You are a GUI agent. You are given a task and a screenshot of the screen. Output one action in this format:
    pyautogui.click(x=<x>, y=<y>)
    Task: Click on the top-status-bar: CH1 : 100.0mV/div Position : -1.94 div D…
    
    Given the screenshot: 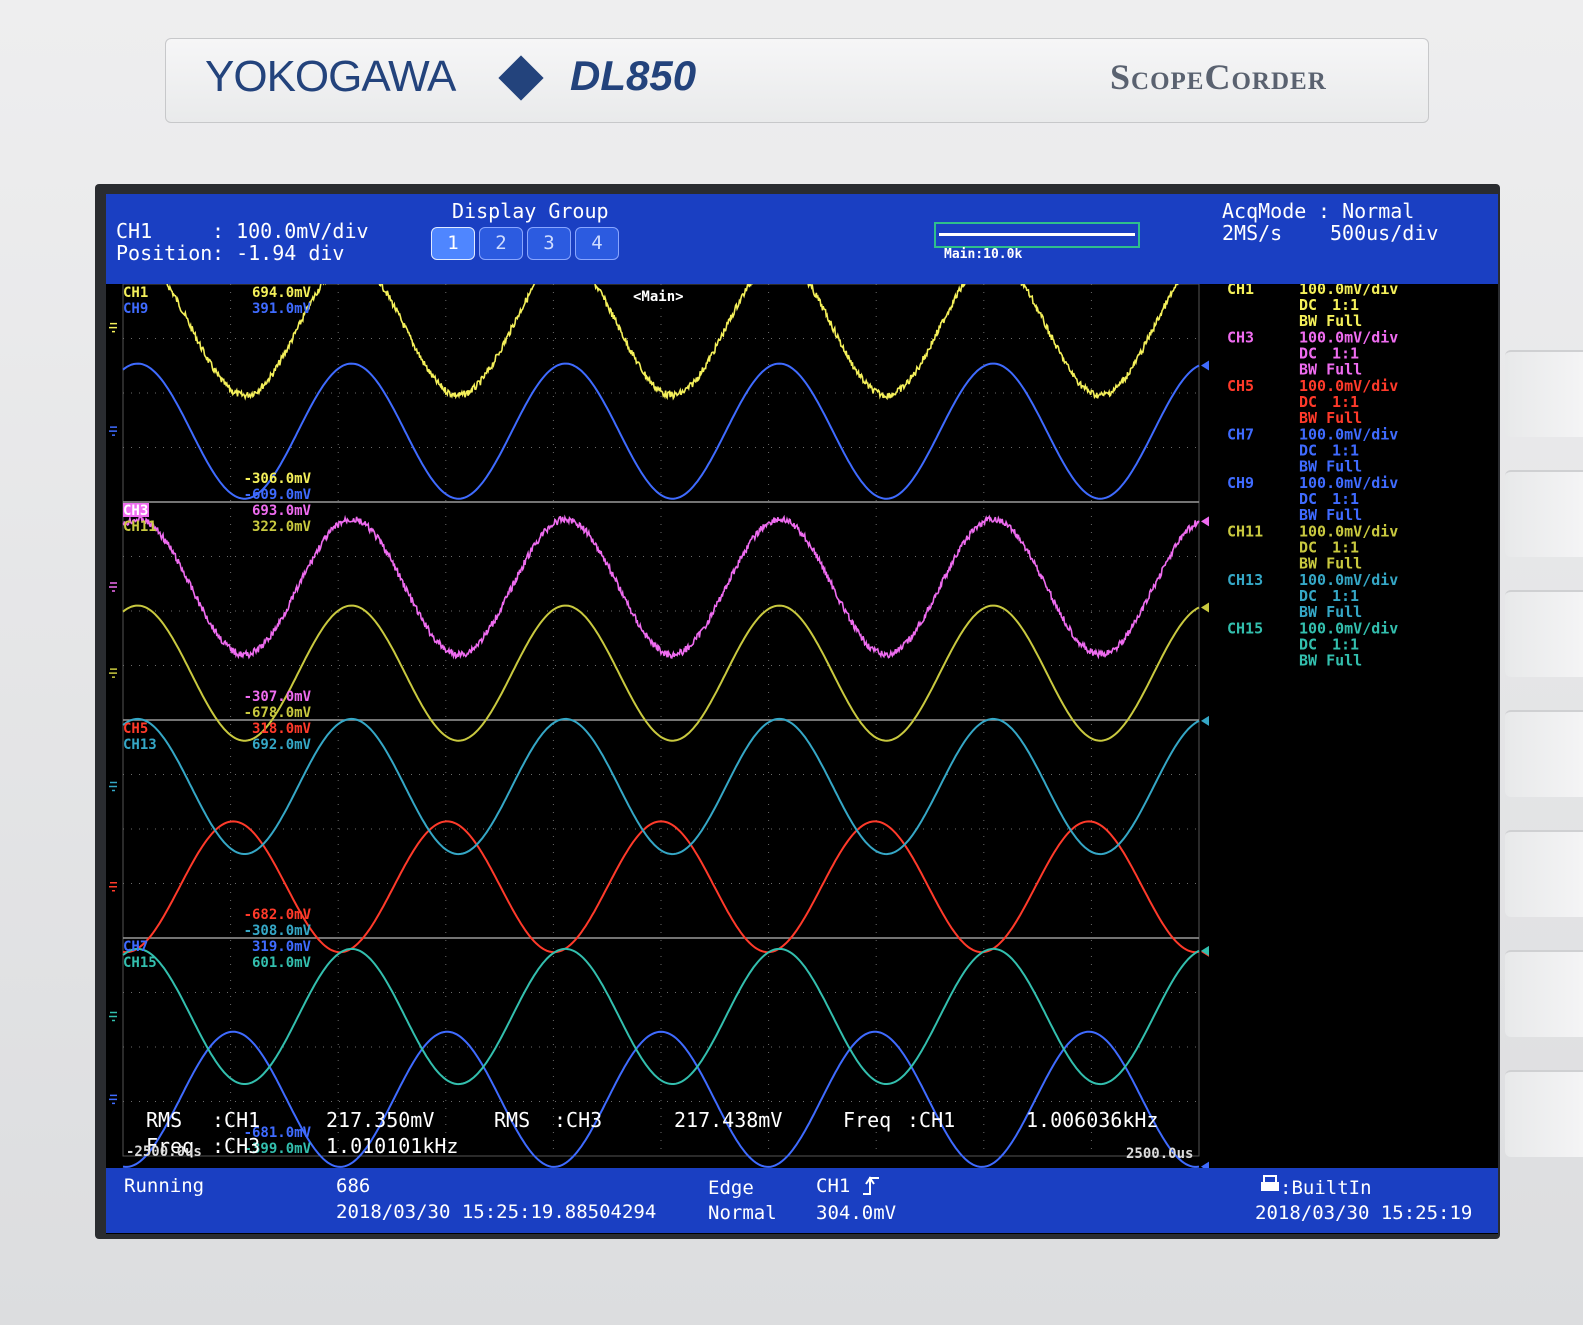 What is the action you would take?
    pyautogui.click(x=802, y=239)
    